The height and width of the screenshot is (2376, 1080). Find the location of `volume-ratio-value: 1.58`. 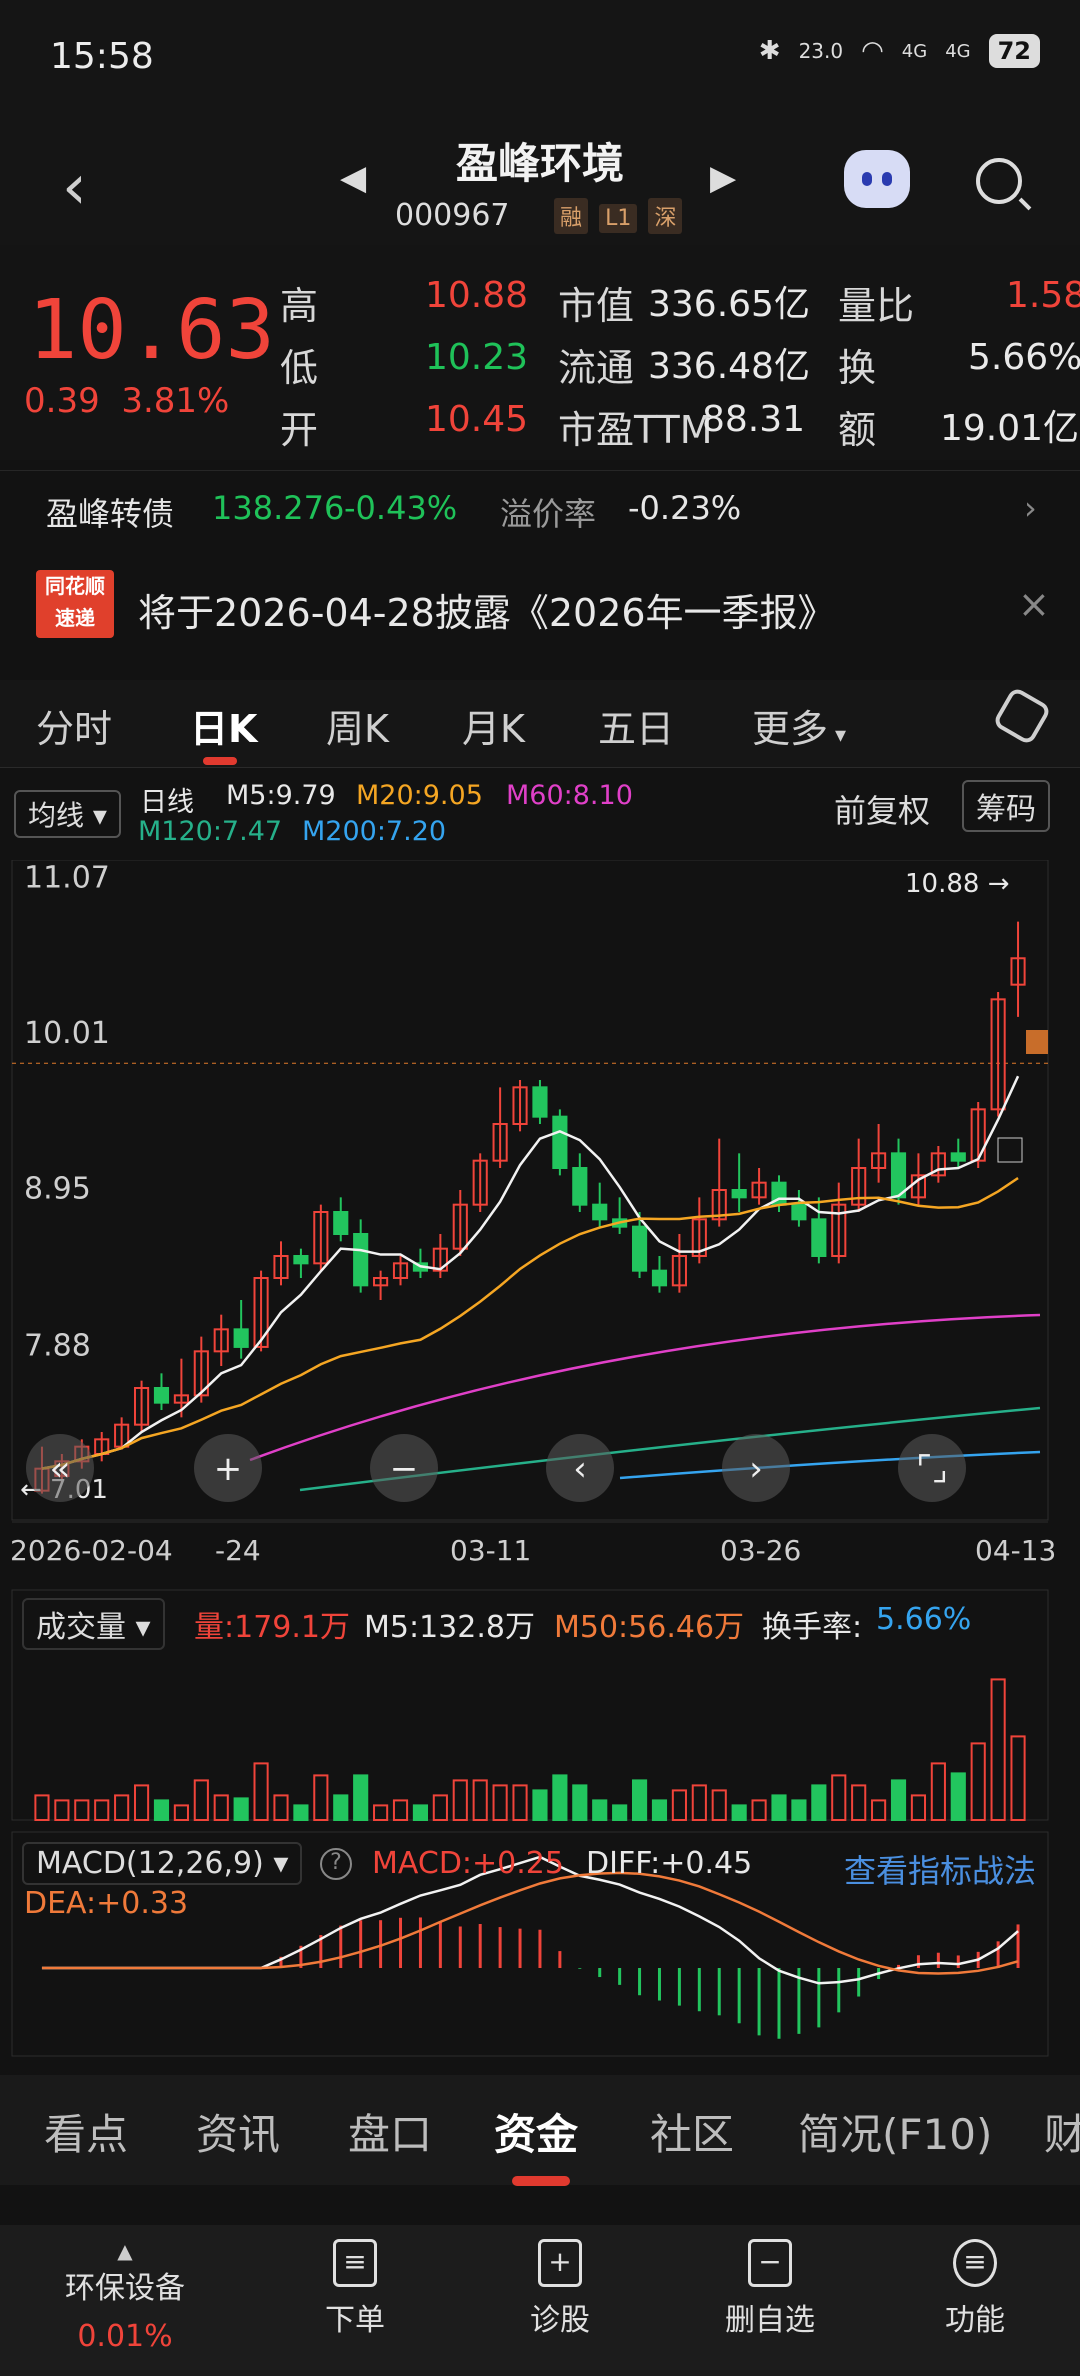

volume-ratio-value: 1.58 is located at coordinates (1043, 295).